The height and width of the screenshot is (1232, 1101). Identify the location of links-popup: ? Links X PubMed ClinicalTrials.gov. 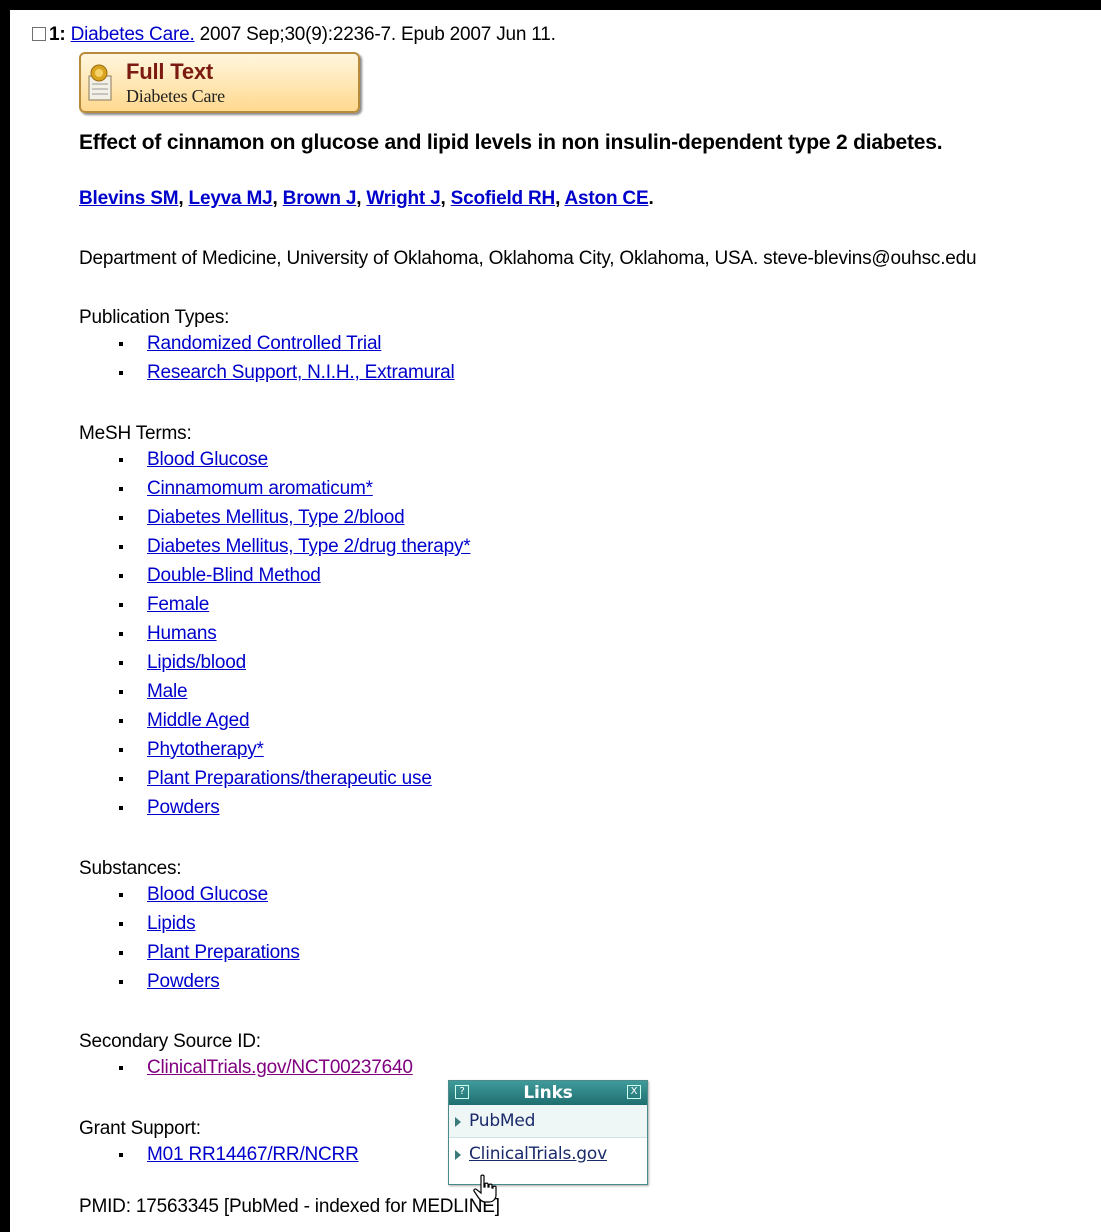
(548, 1132).